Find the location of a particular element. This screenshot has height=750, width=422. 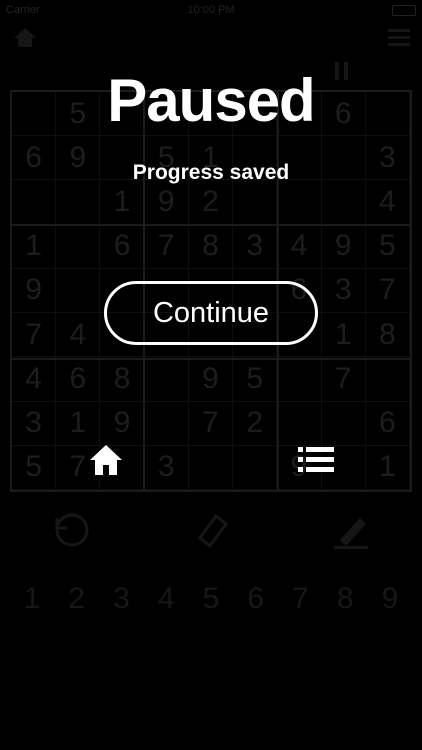

numpad-key: 5 is located at coordinates (211, 599).